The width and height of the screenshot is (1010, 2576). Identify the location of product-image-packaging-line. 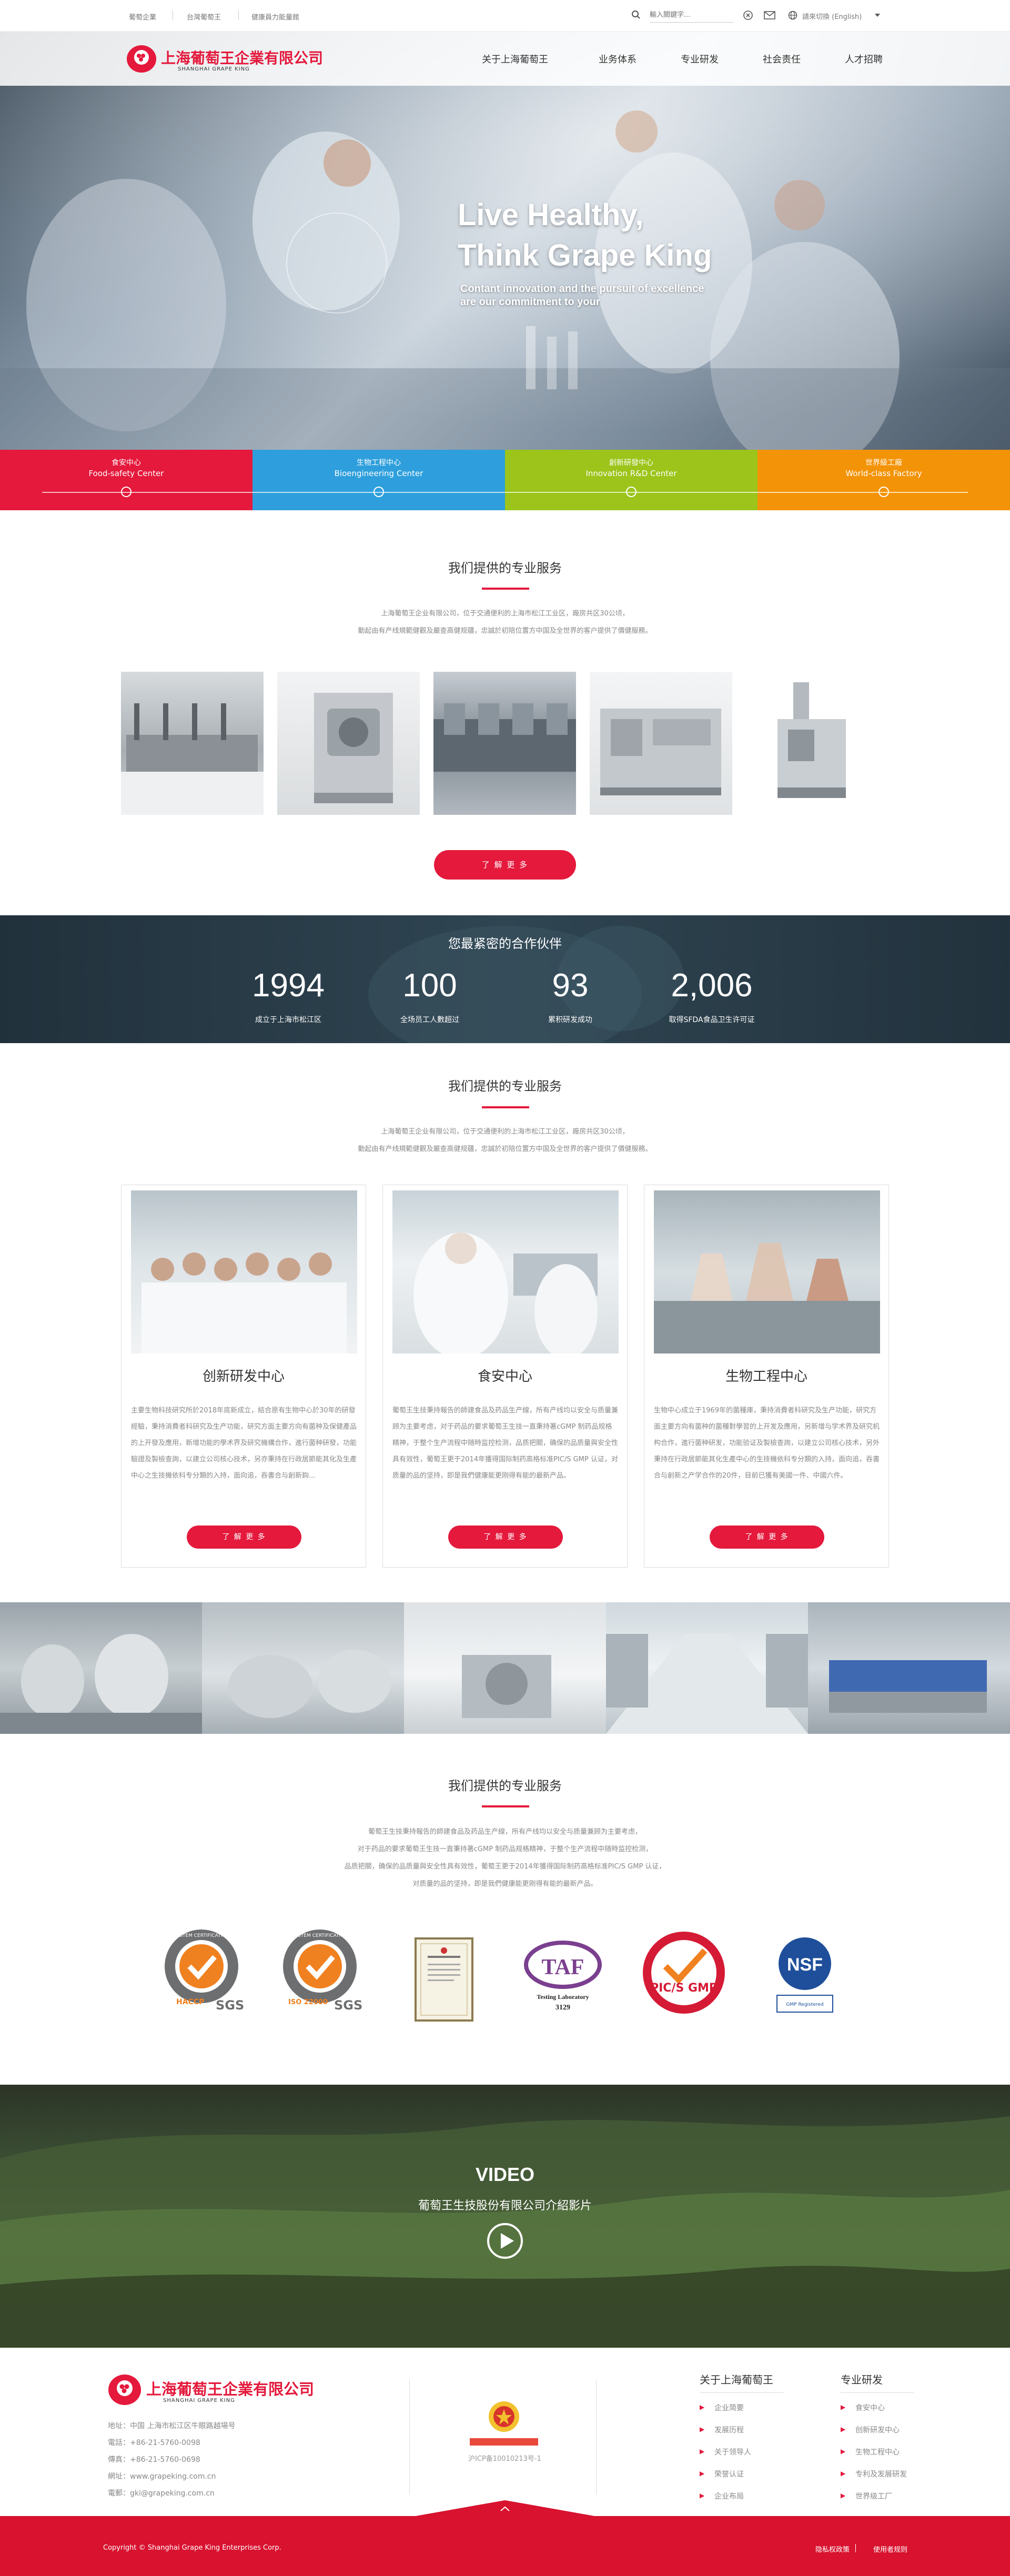
(504, 743).